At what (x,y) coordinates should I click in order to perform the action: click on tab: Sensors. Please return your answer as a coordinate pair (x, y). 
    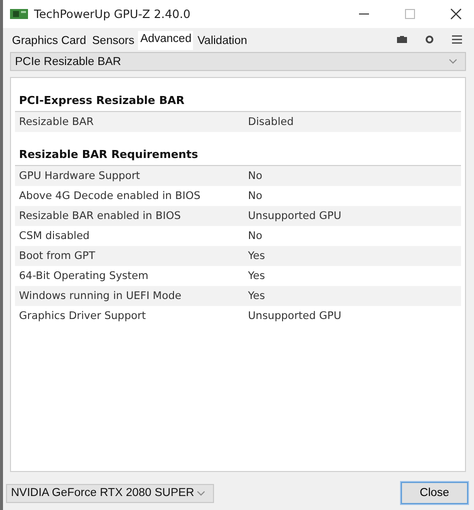
    Looking at the image, I should click on (113, 41).